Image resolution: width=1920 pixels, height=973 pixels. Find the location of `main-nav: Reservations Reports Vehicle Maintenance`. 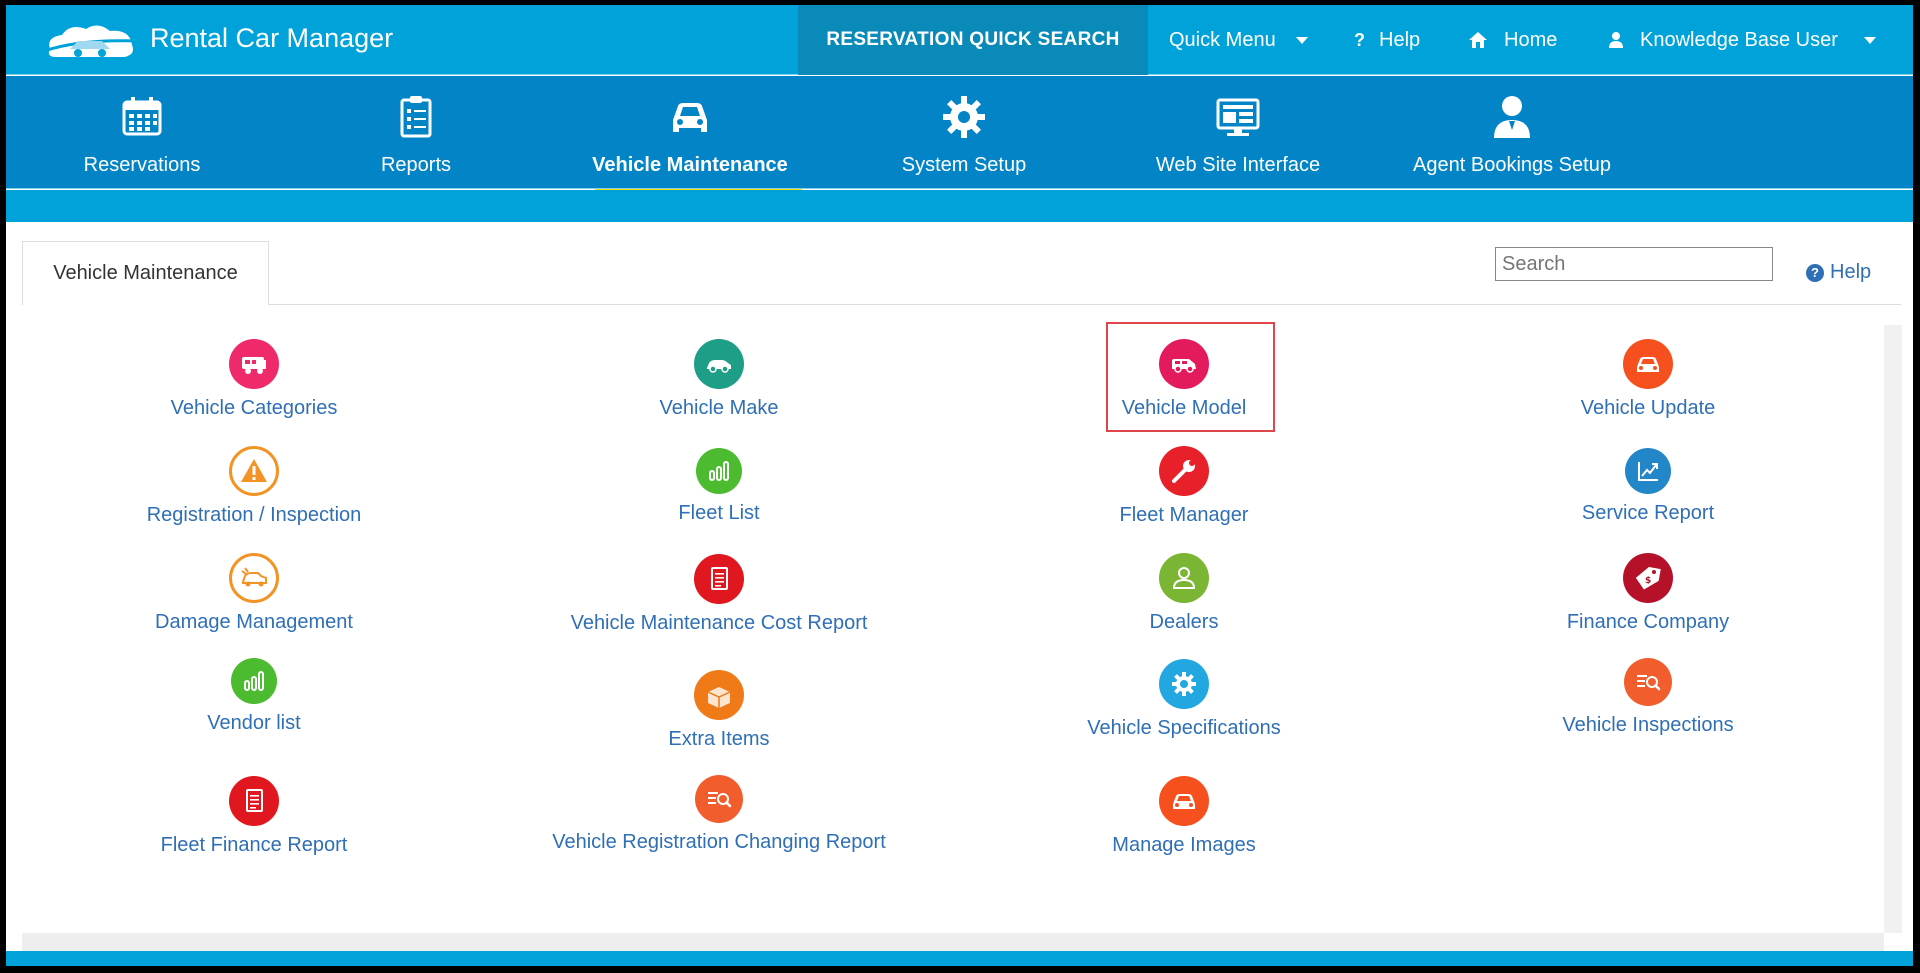

main-nav: Reservations Reports Vehicle Maintenance is located at coordinates (959, 134).